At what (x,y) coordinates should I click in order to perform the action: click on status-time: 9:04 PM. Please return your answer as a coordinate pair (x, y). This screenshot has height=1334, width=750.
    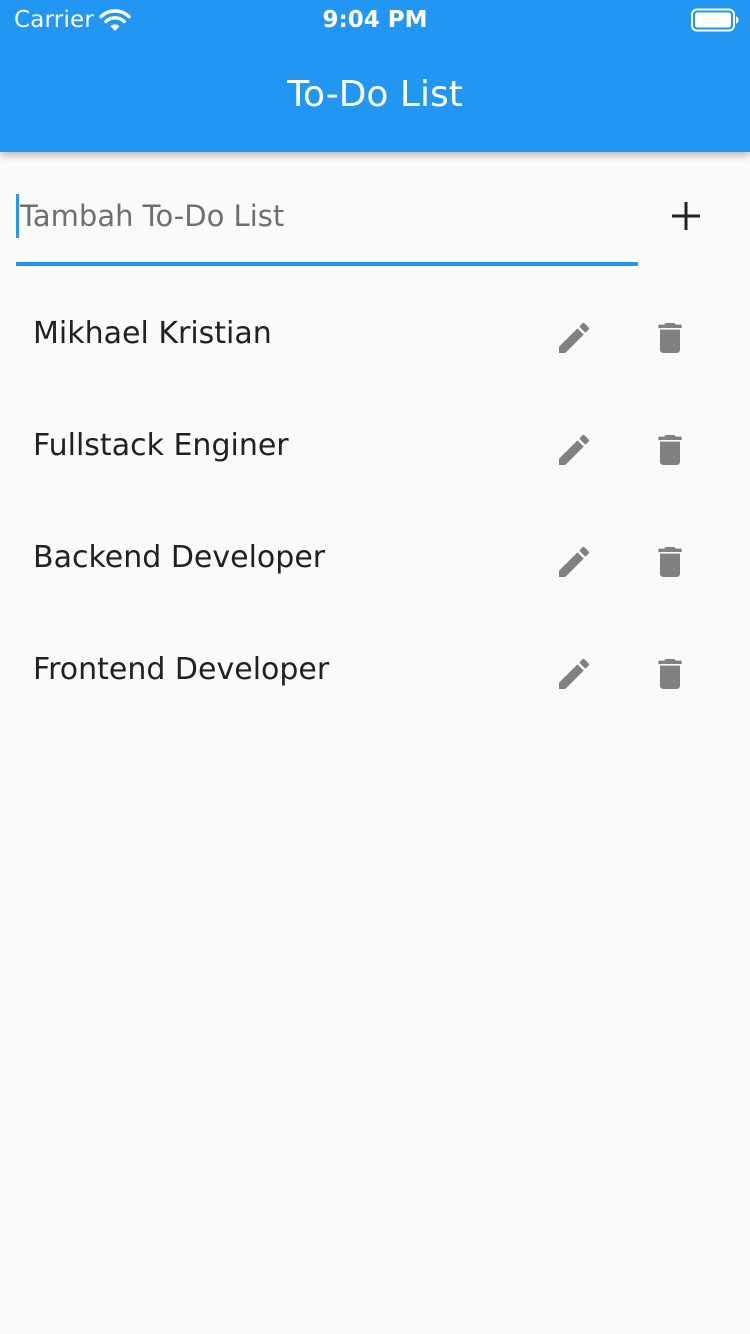
    Looking at the image, I should click on (375, 20).